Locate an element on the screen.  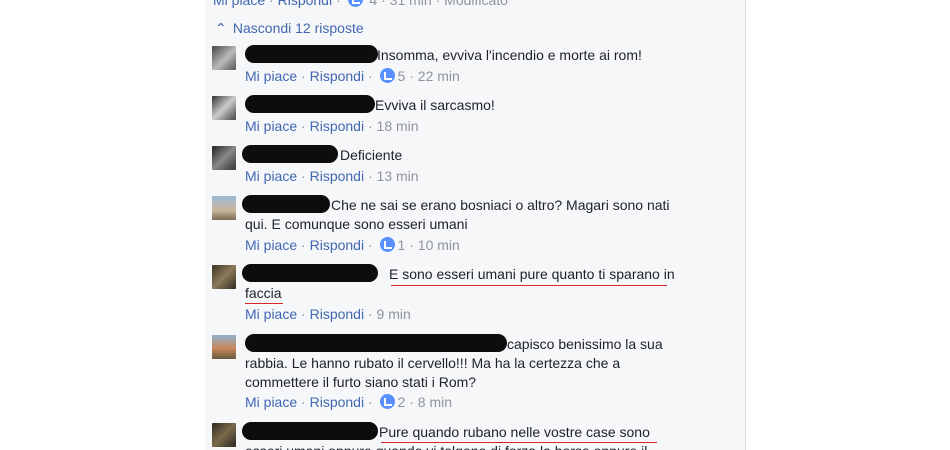
comment-meta: Mi piace · Rispondi · 18 min is located at coordinates (332, 126).